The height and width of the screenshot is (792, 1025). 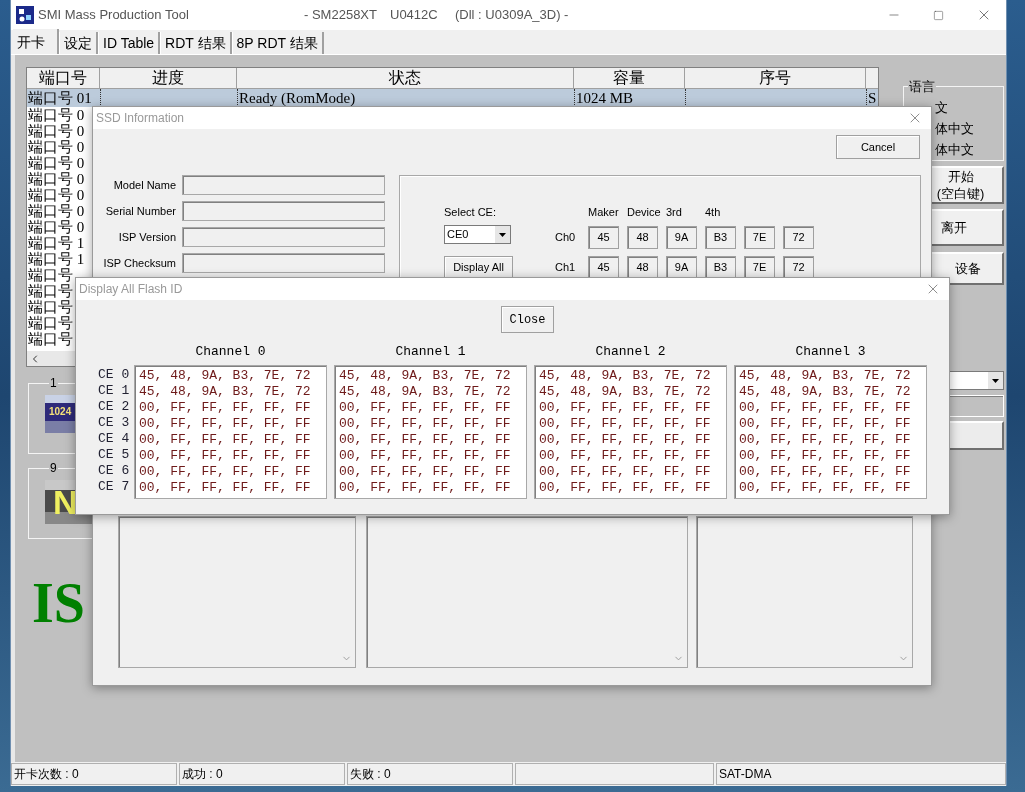 I want to click on field-label: ISP Version, so click(x=147, y=237).